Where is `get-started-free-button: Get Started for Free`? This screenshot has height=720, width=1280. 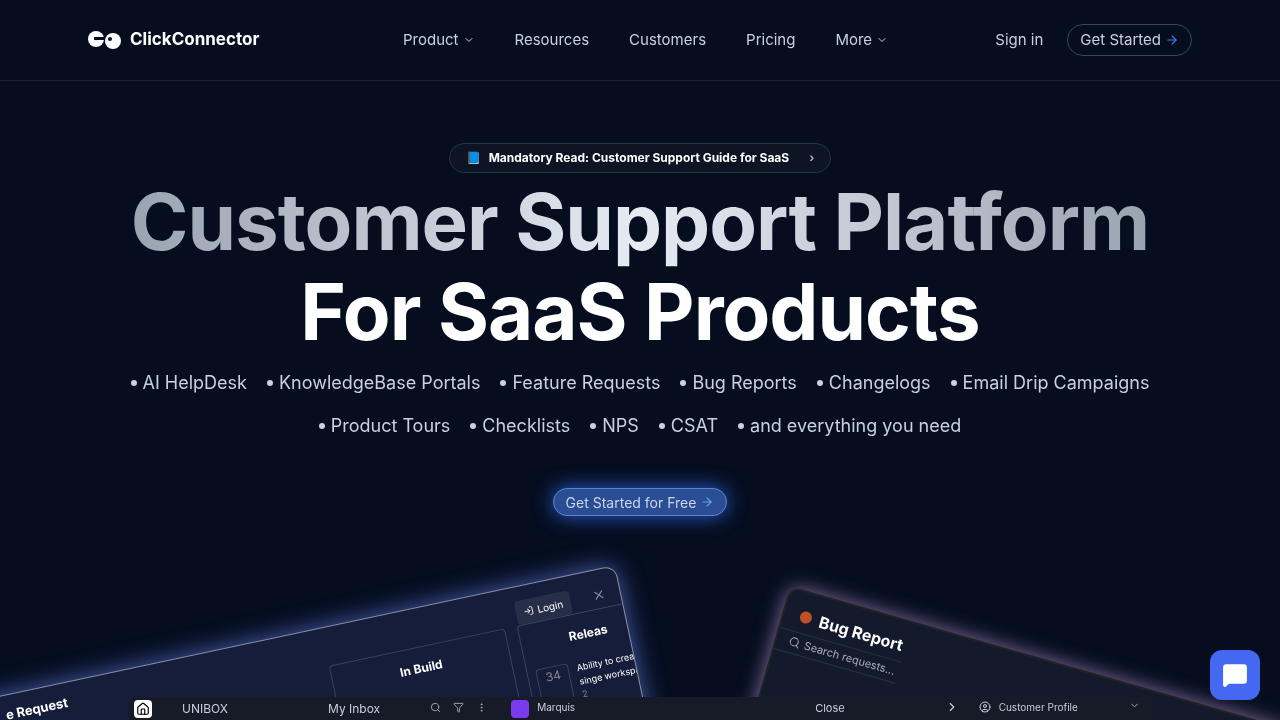 get-started-free-button: Get Started for Free is located at coordinates (640, 502).